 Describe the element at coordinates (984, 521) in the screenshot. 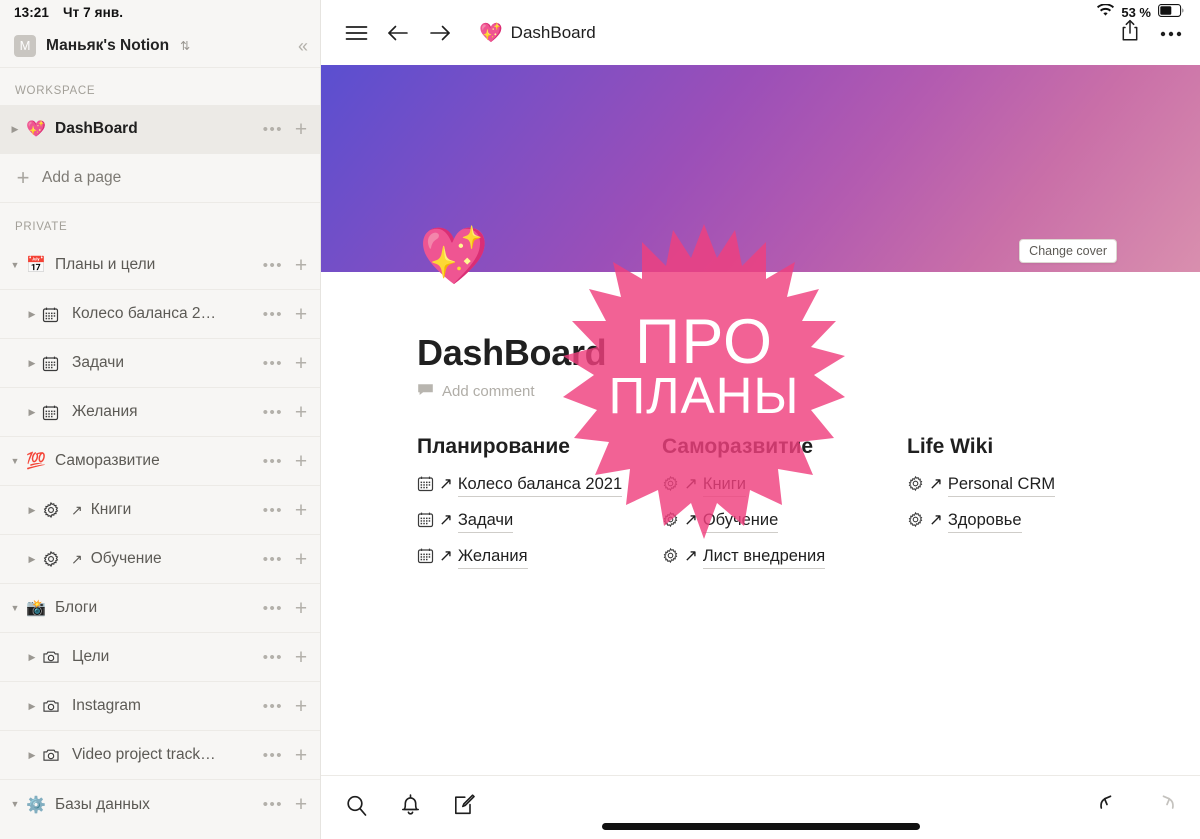

I see `link-label: Здоровье` at that location.